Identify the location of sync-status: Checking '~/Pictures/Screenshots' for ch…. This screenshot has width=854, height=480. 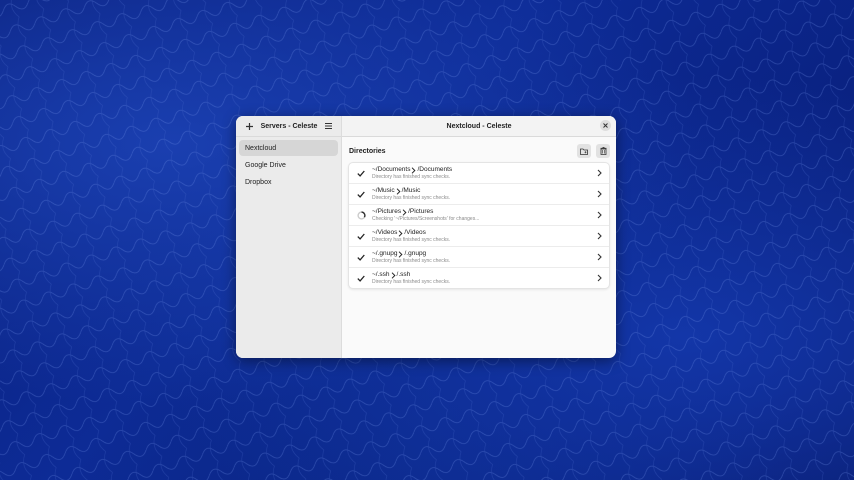
(426, 218).